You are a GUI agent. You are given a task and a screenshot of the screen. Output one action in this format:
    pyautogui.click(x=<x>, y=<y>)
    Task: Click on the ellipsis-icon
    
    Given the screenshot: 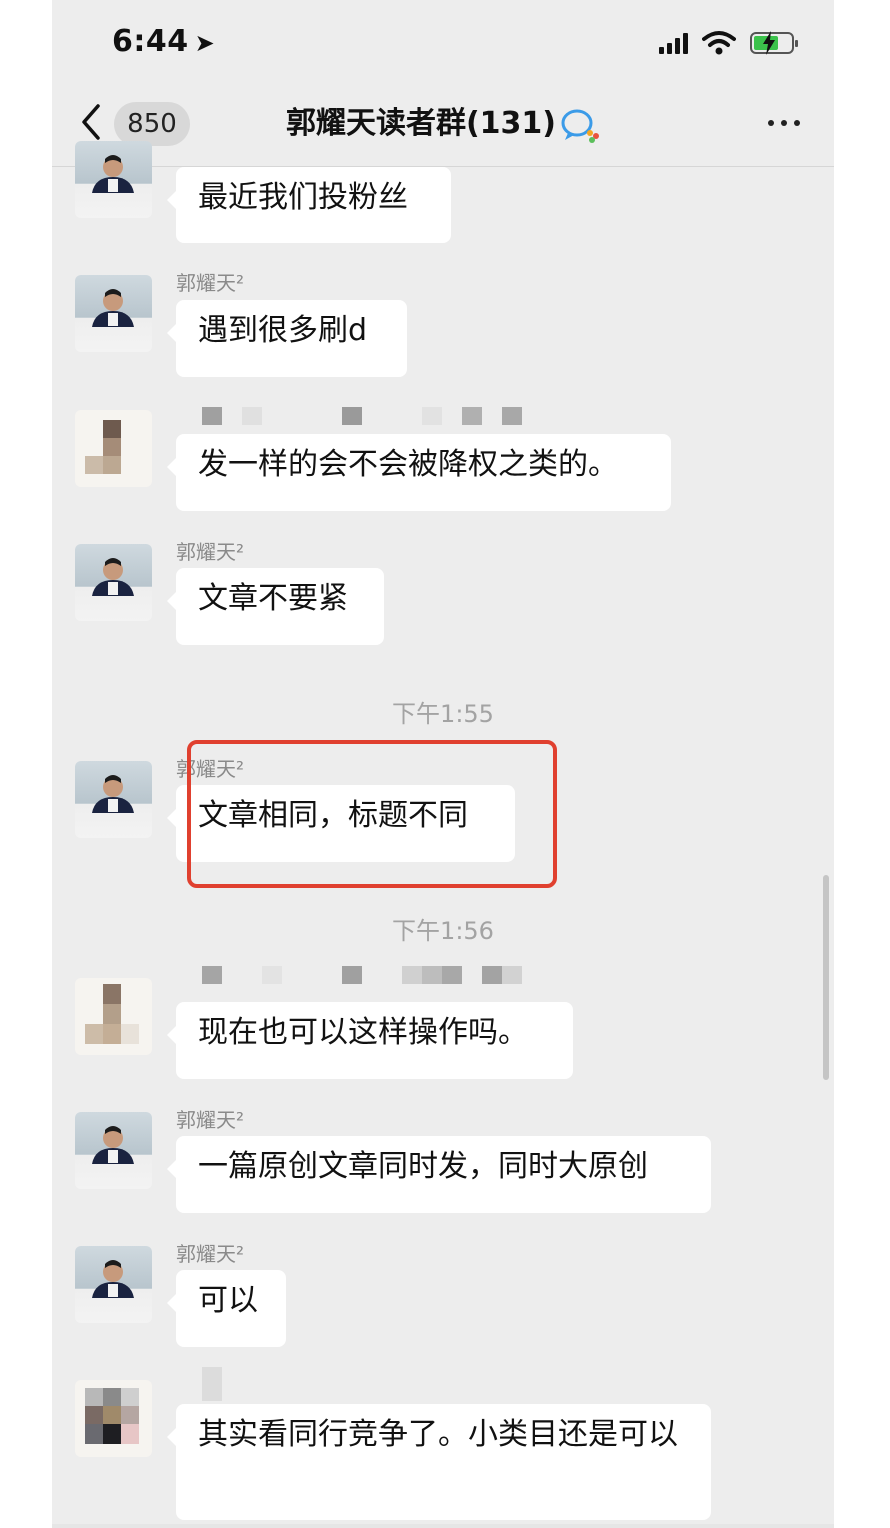 What is the action you would take?
    pyautogui.click(x=771, y=123)
    